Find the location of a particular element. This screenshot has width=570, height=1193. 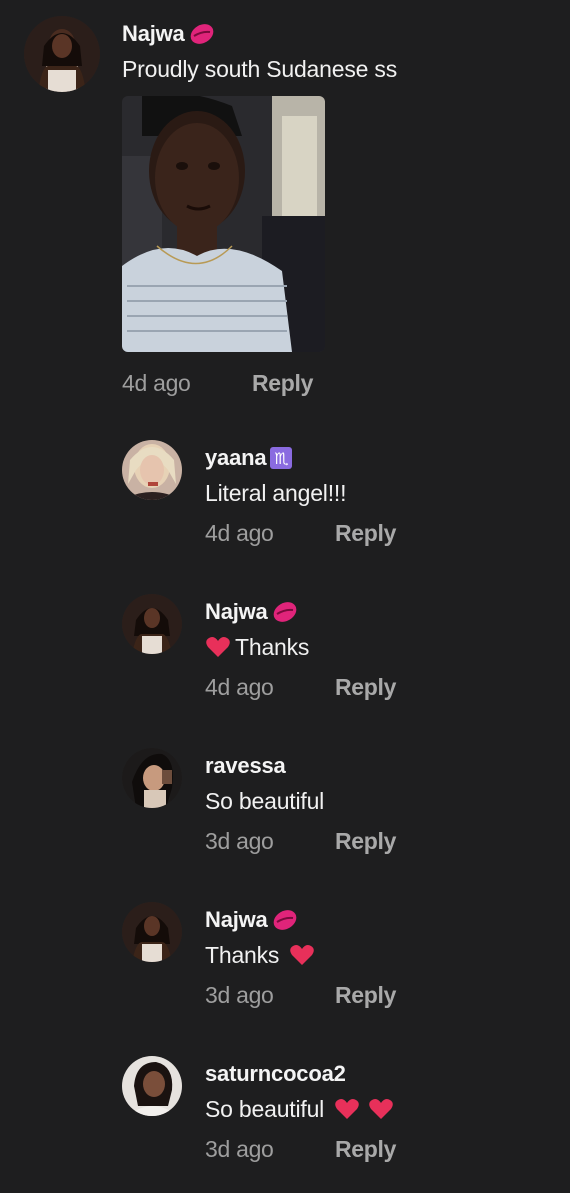

username: ravessa is located at coordinates (245, 766).